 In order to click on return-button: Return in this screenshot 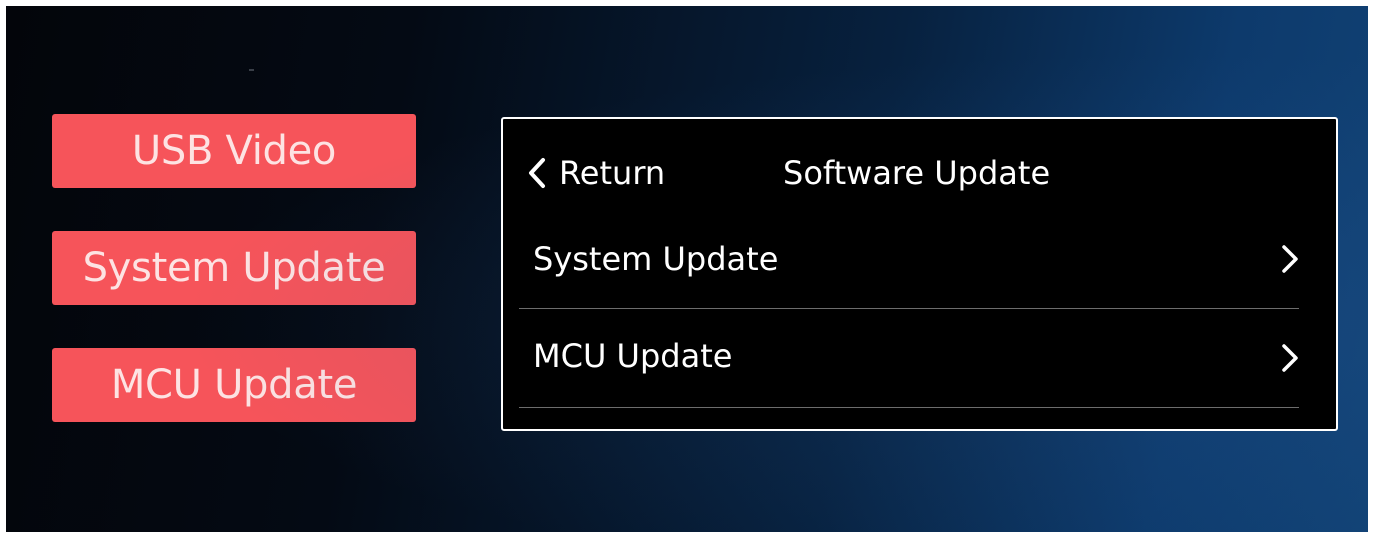, I will do `click(596, 173)`.